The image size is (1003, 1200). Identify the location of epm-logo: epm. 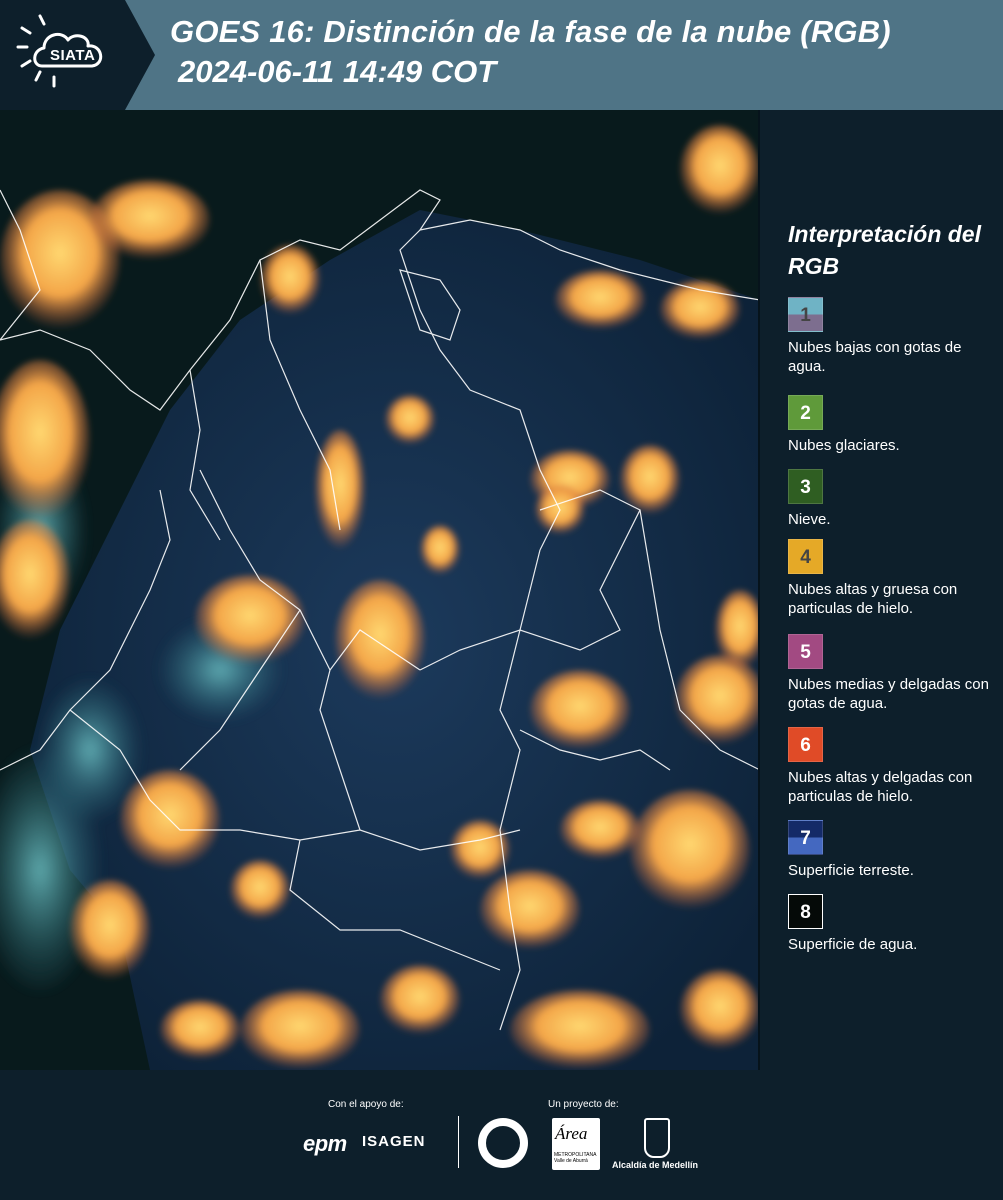
(325, 1143).